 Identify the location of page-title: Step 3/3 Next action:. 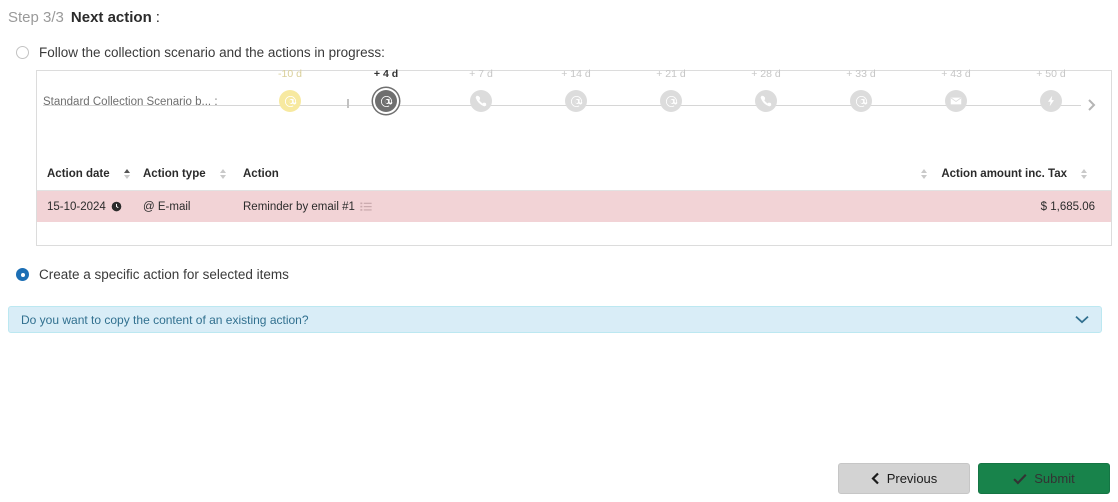
(84, 18).